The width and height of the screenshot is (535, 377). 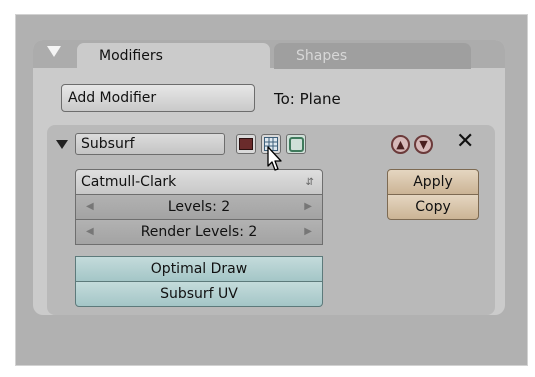 I want to click on chevron-down-icon: ▼, so click(x=423, y=144).